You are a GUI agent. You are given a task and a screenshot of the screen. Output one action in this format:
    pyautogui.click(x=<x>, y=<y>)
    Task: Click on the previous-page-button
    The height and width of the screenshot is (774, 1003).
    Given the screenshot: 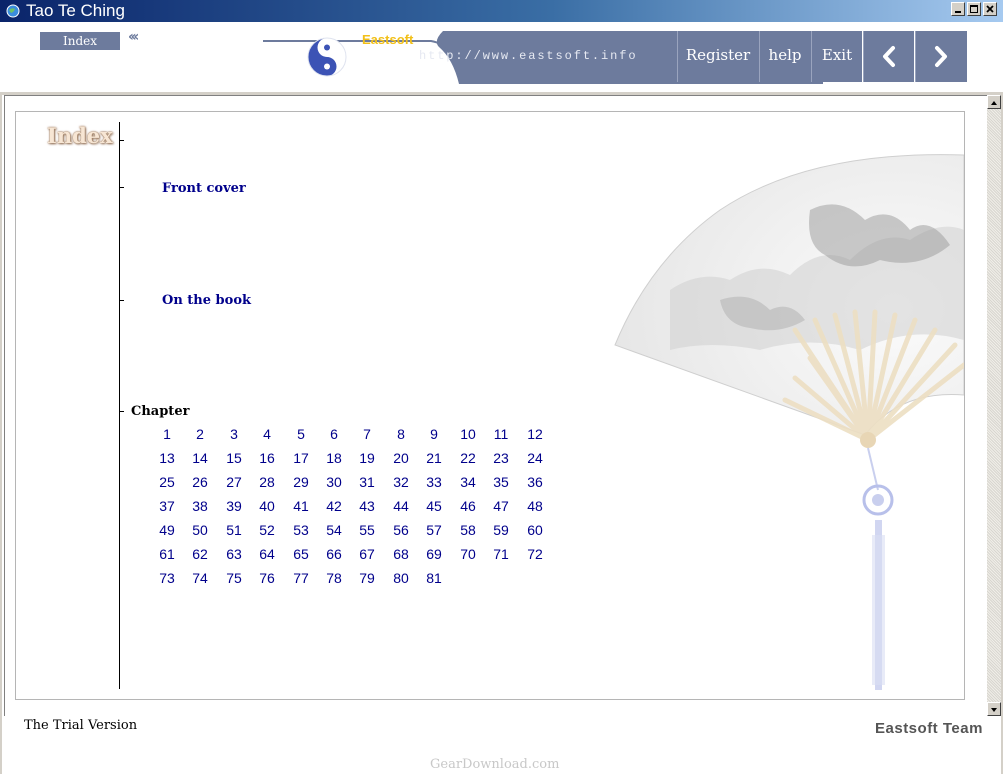 What is the action you would take?
    pyautogui.click(x=888, y=56)
    